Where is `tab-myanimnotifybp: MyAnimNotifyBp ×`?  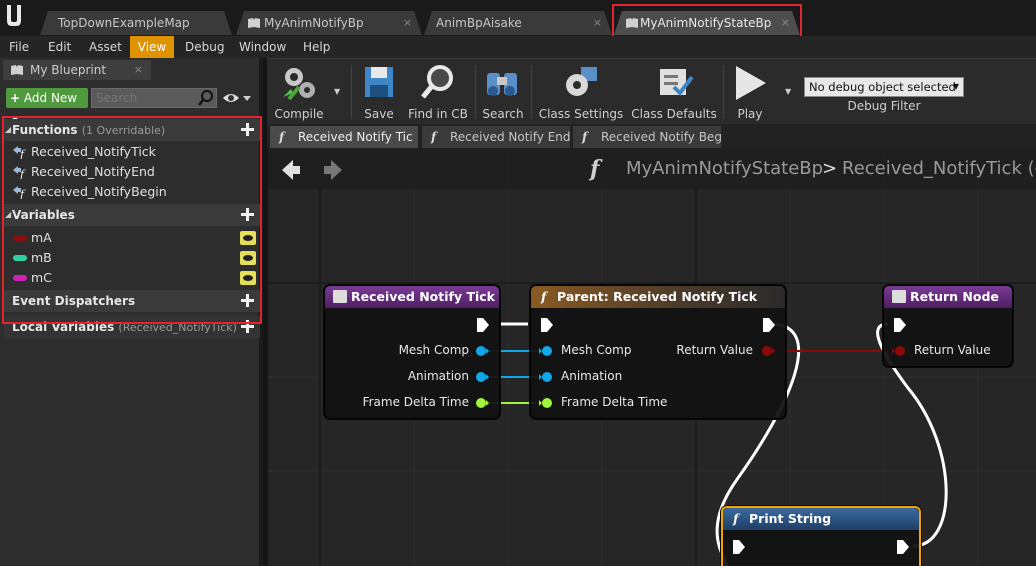
tab-myanimnotifybp: MyAnimNotifyBp × is located at coordinates (329, 23).